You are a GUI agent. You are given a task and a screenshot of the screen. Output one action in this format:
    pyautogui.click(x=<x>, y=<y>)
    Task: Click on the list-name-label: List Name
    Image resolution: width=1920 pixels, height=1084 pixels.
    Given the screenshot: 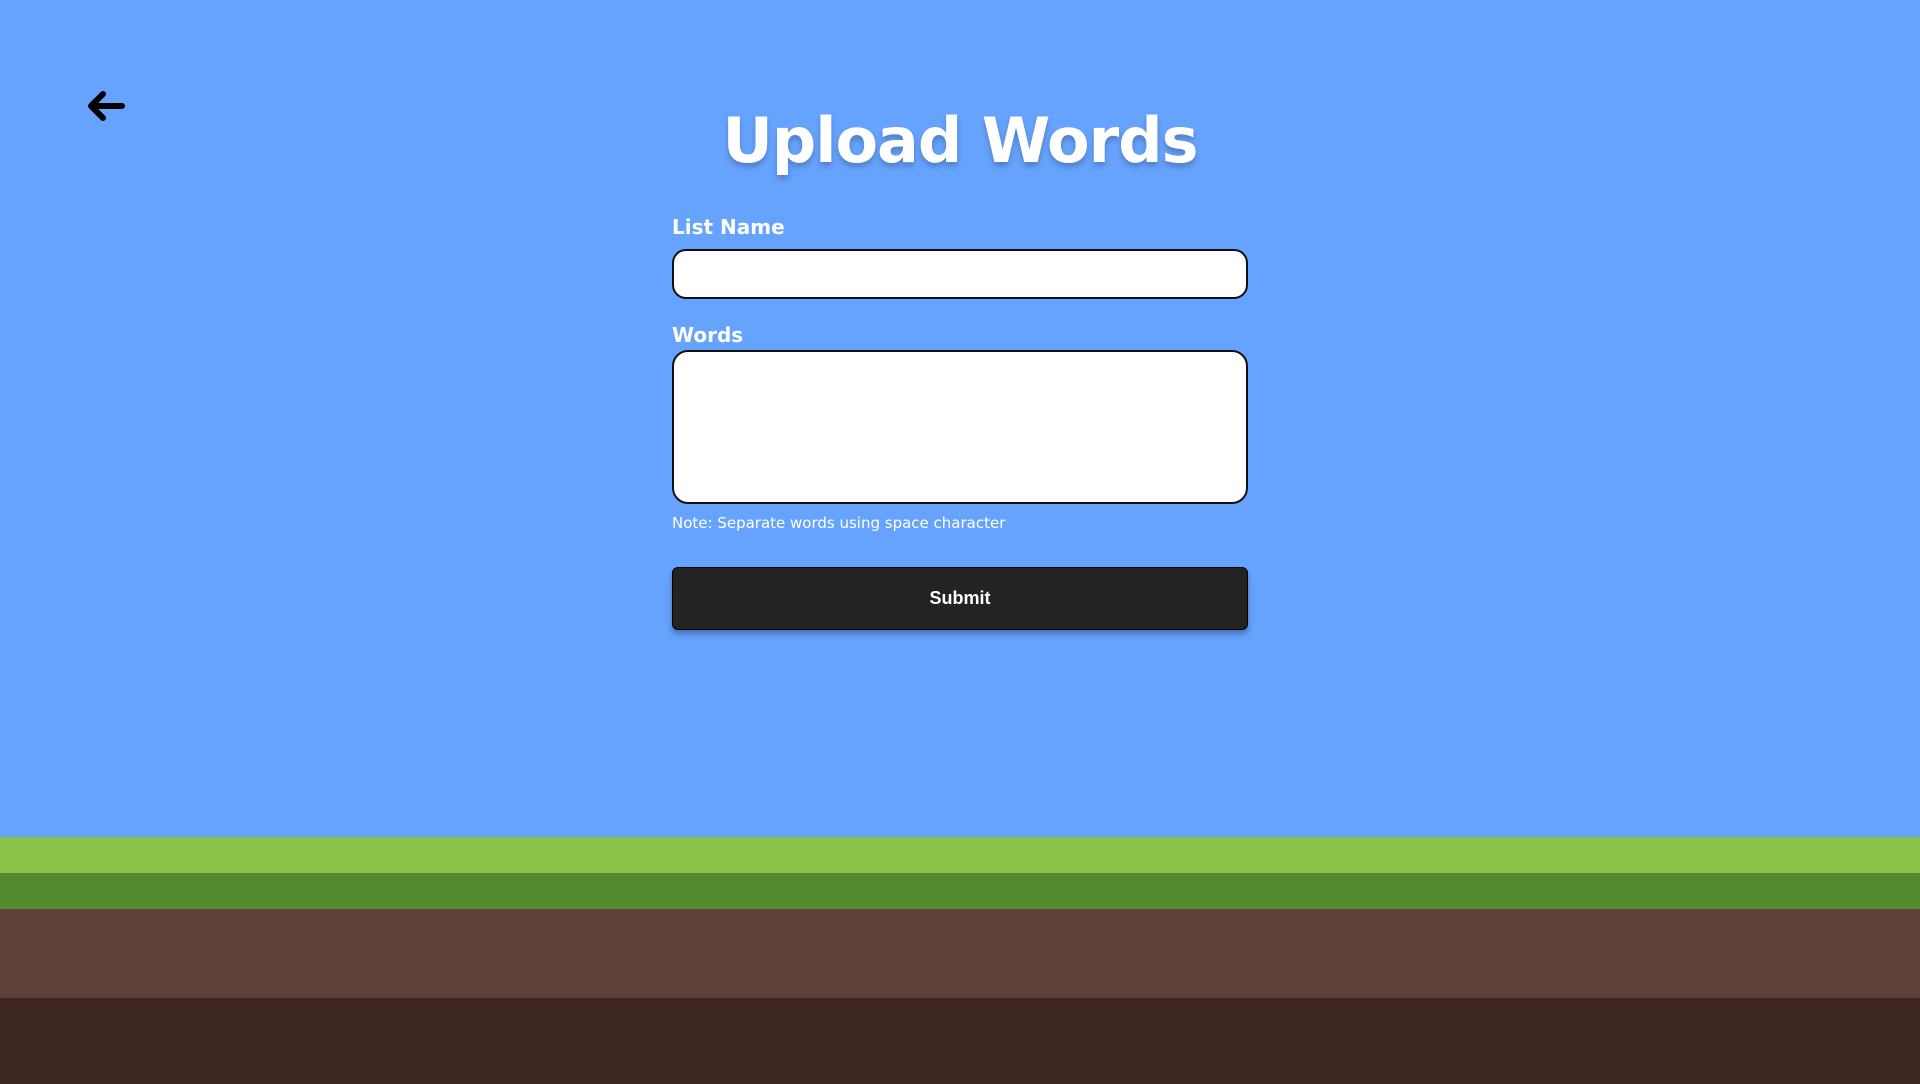 What is the action you would take?
    pyautogui.click(x=728, y=227)
    